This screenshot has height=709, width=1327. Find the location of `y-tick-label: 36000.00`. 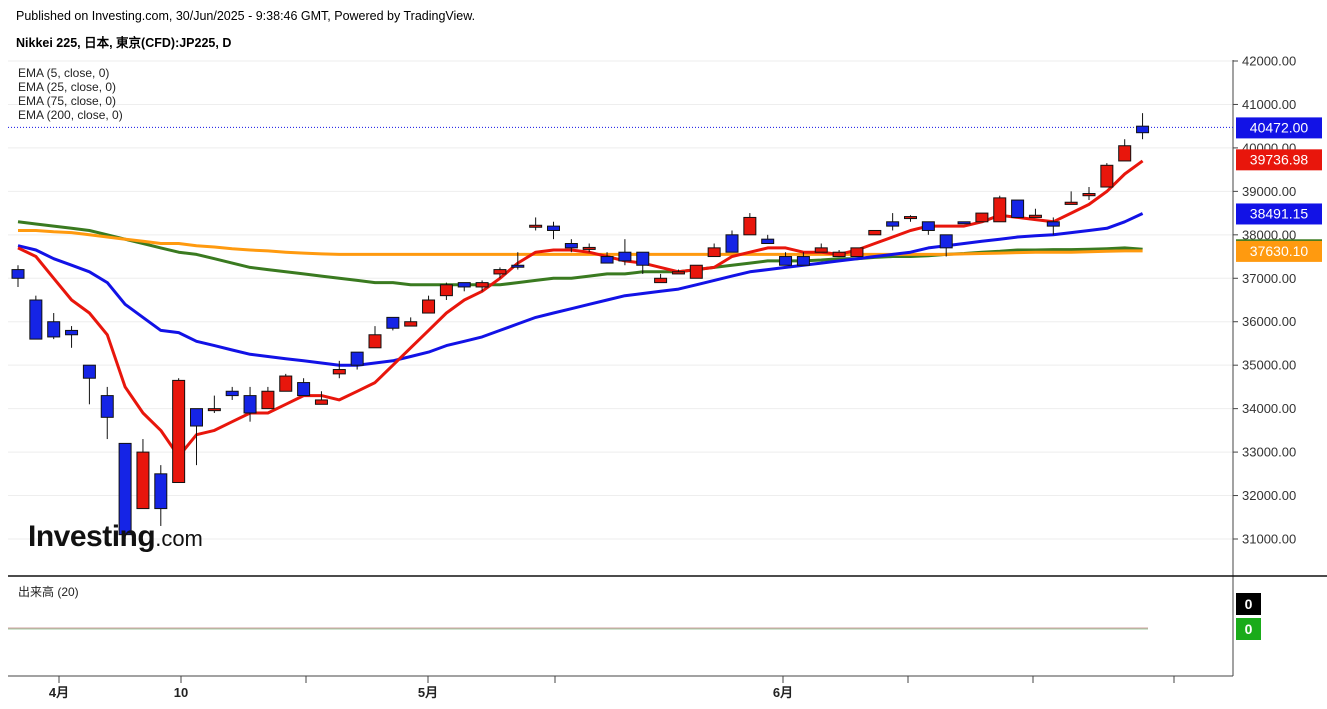

y-tick-label: 36000.00 is located at coordinates (1269, 321).